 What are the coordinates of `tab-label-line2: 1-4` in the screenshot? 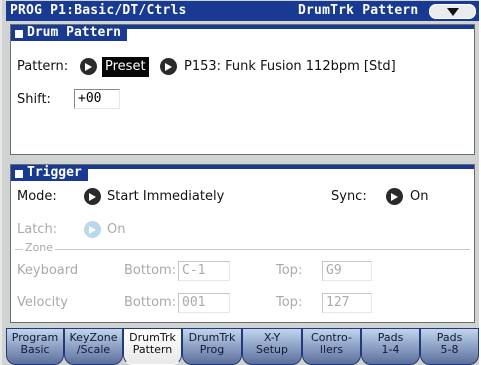 It's located at (390, 349).